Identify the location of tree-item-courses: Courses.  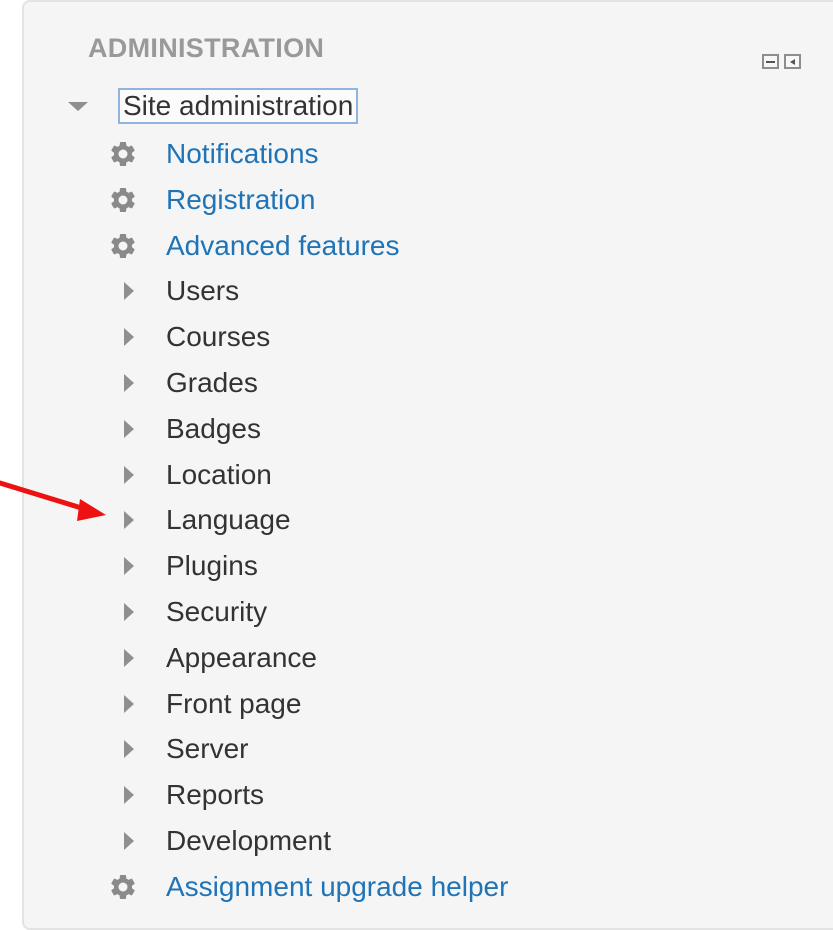
(189, 337).